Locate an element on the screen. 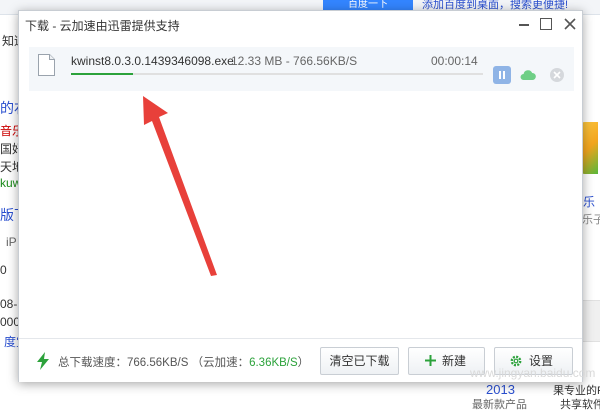 The height and width of the screenshot is (412, 600). watermark: www.jingyan.baidu.com is located at coordinates (533, 373).